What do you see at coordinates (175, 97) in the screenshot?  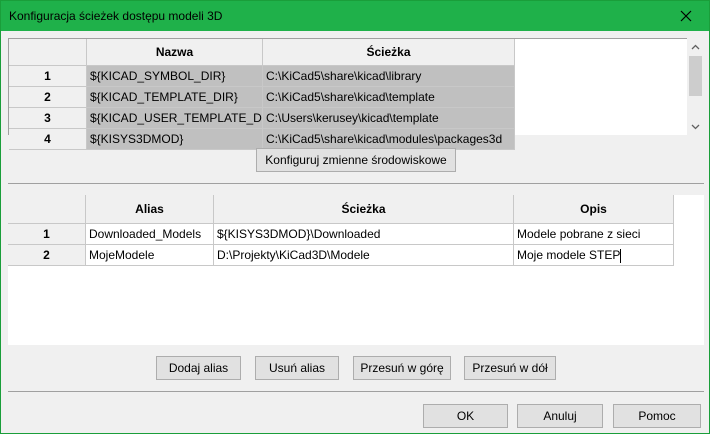 I see `env-name-cell: ${KICAD_TEMPLATE_DIR}` at bounding box center [175, 97].